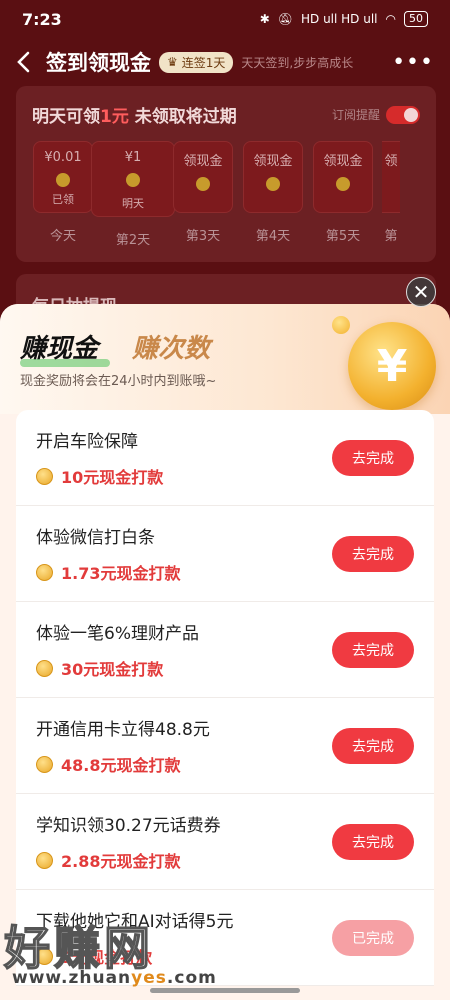  Describe the element at coordinates (355, 115) in the screenshot. I see `remind-label: 订阅提醒` at that location.